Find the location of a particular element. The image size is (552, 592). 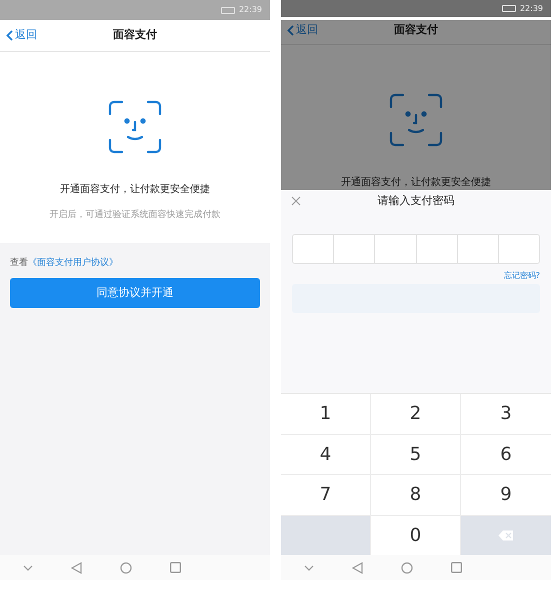

keypad-key: 2 is located at coordinates (416, 414).